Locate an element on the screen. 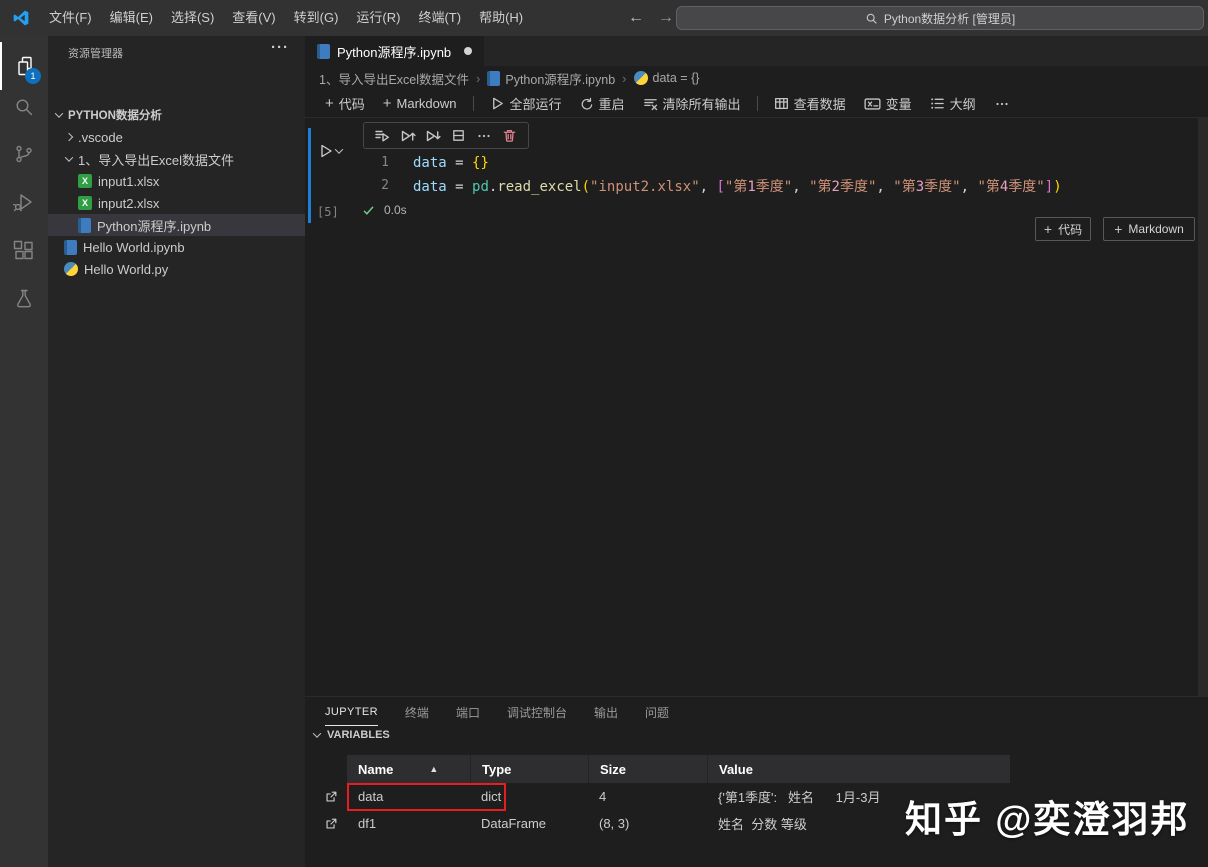 This screenshot has height=867, width=1208. tree-item-6: Hello World.ipynb is located at coordinates (176, 247).